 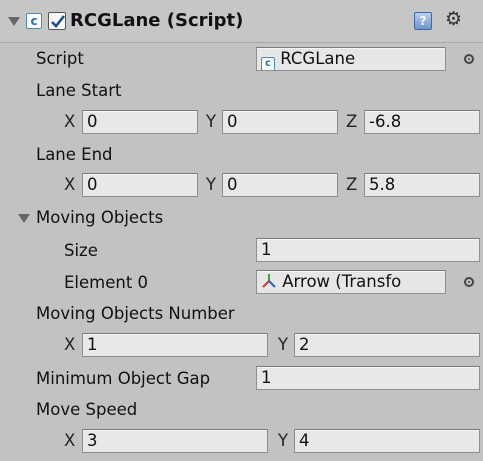 I want to click on lane-start-x-input: 0, so click(x=140, y=122).